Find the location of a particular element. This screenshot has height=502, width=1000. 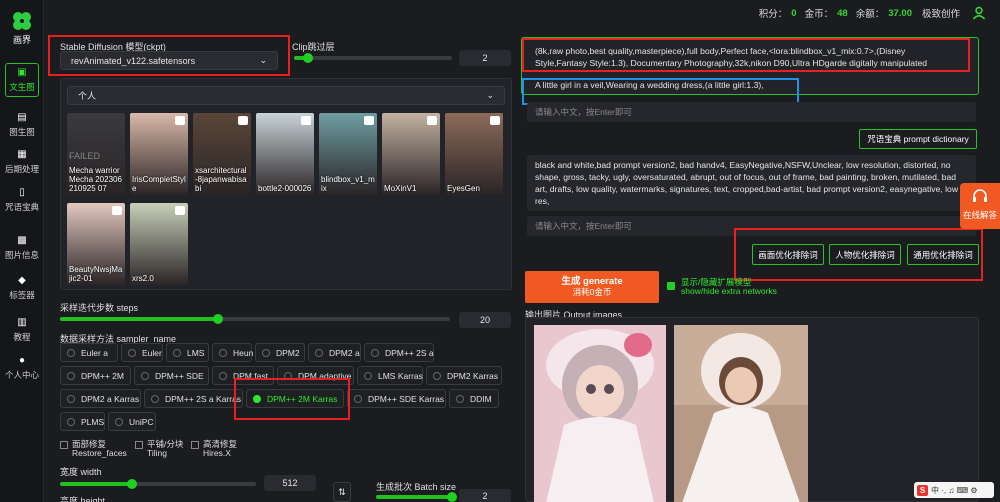

generate-button: 生成 generate 消耗0金币 is located at coordinates (592, 287).